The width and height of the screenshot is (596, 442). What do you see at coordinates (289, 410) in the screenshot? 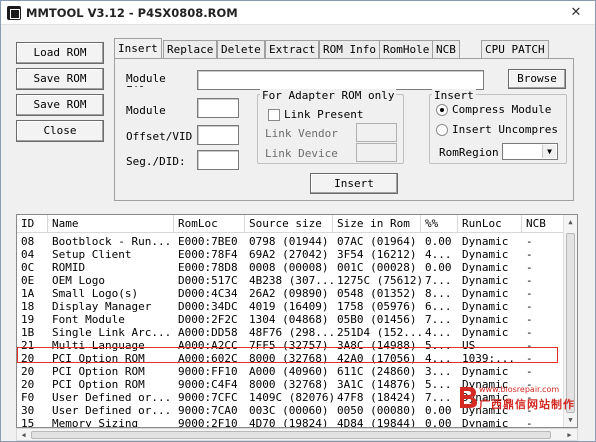
I see `cell-source-size: 003C (00060)` at bounding box center [289, 410].